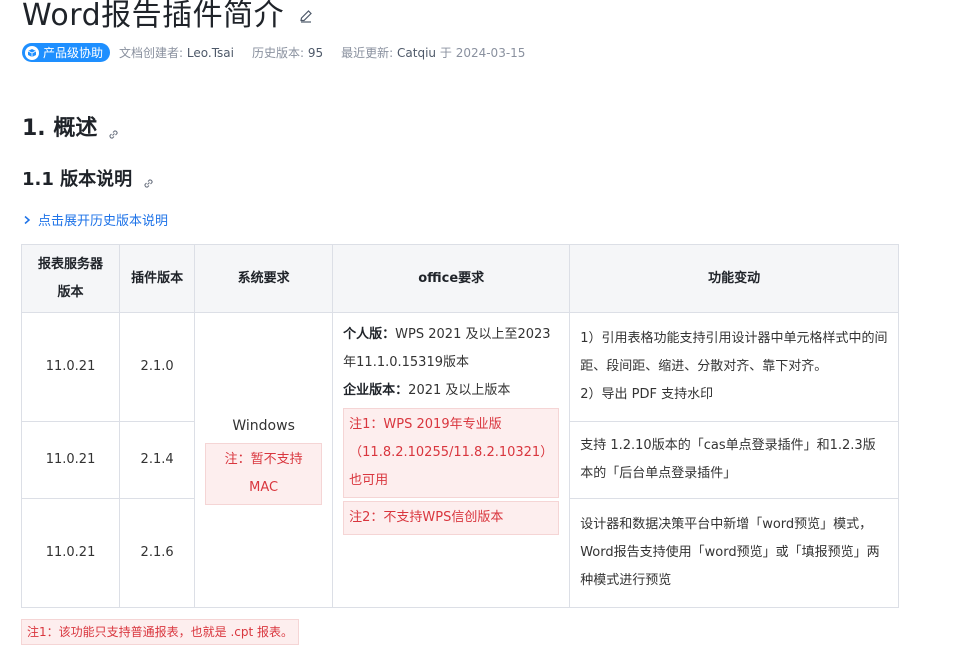 The image size is (967, 649). I want to click on header-office-req: office要求, so click(451, 278).